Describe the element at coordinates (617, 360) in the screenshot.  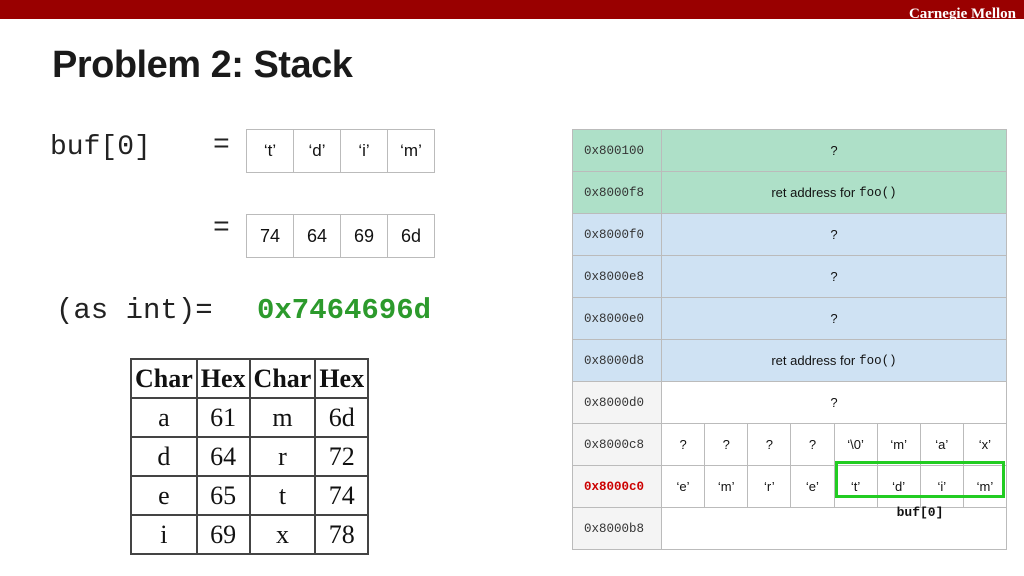
I see `stack-address: 0x8000d8` at that location.